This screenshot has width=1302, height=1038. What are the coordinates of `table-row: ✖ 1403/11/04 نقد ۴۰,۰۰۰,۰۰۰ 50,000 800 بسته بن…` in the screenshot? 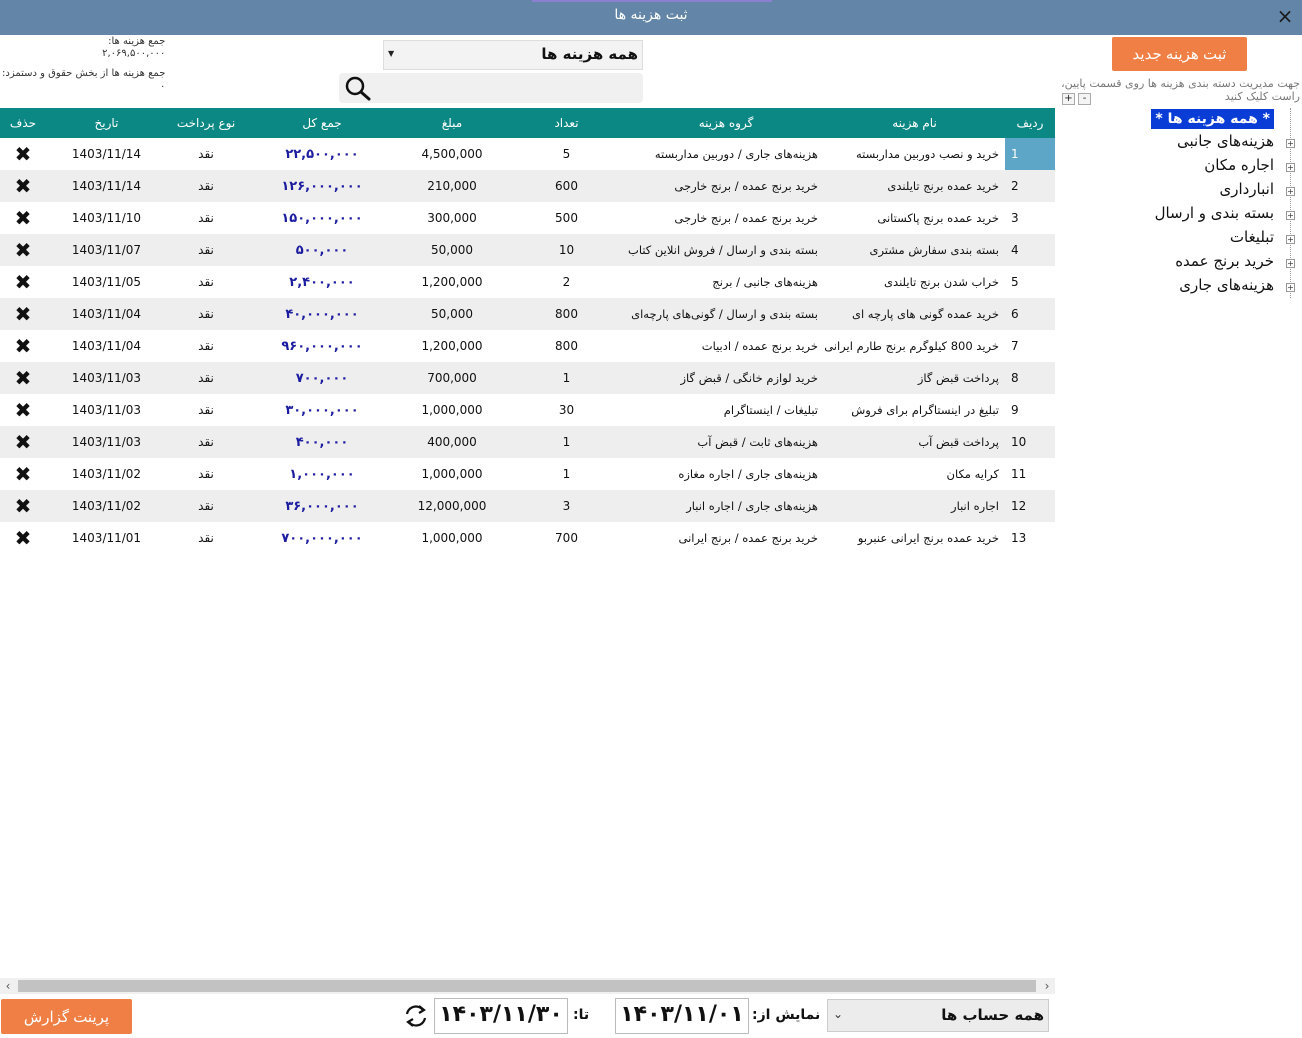 It's located at (527, 314).